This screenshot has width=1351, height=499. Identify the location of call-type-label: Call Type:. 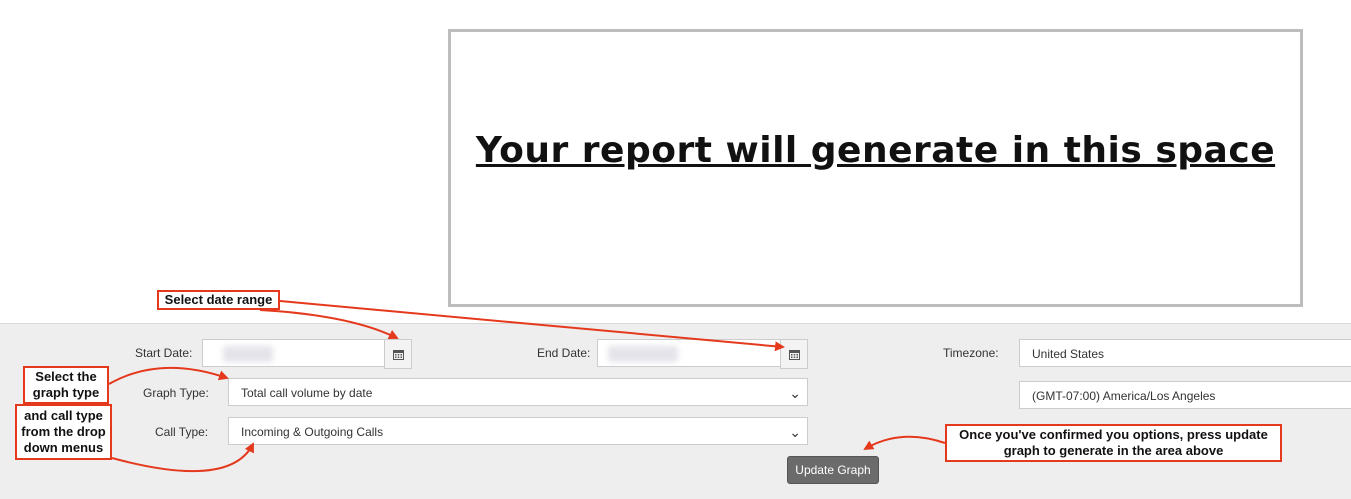
(182, 432).